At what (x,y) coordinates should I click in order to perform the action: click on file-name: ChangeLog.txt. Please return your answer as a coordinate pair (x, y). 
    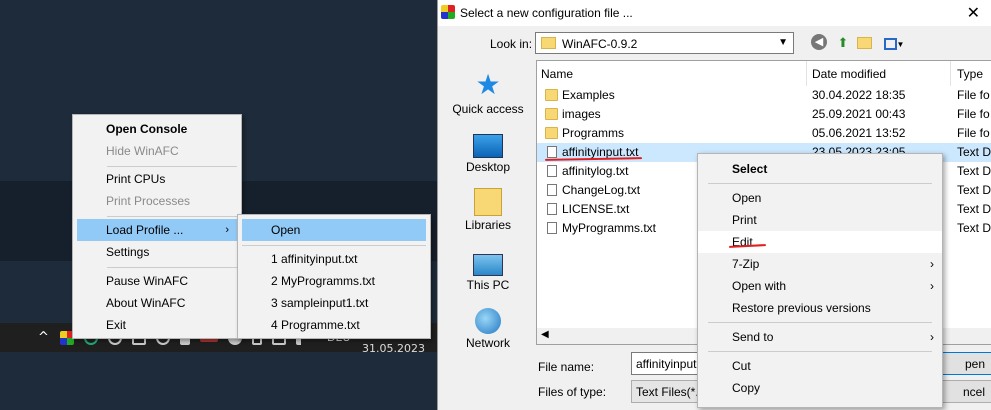
    Looking at the image, I should click on (601, 190).